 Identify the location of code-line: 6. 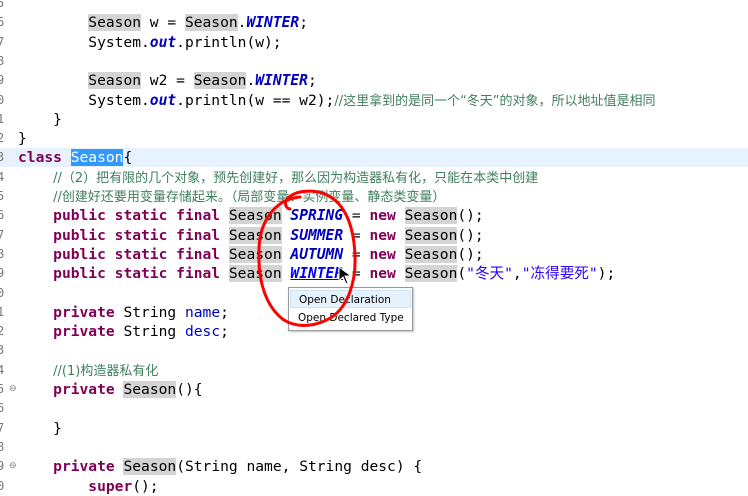
(374, 408).